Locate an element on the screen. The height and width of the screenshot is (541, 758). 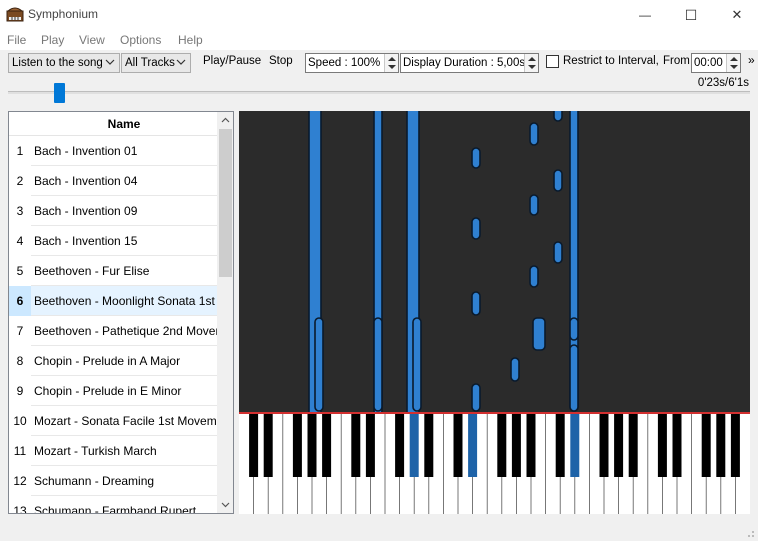
list-item: 7 Beethoven - Pathetique 2nd Movem is located at coordinates (113, 331).